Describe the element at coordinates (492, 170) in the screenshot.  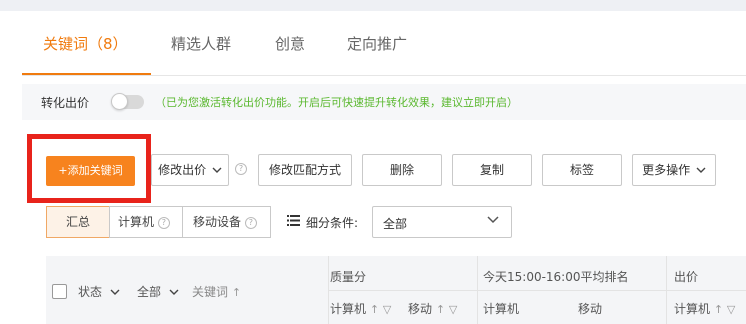
I see `copy-button: 复制` at that location.